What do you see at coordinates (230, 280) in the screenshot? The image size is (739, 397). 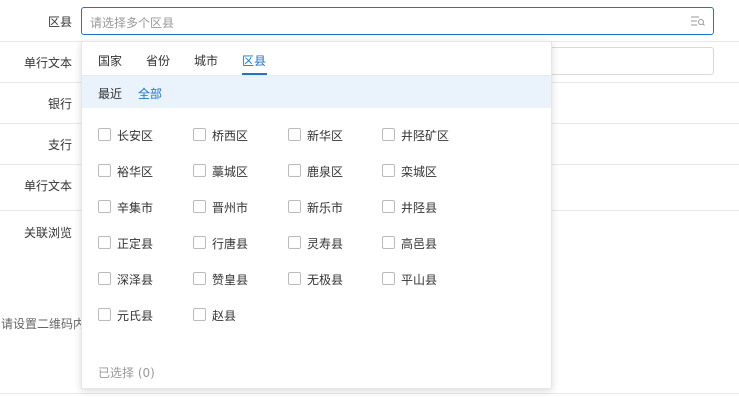 I see `district-option-label: 赞皇县` at bounding box center [230, 280].